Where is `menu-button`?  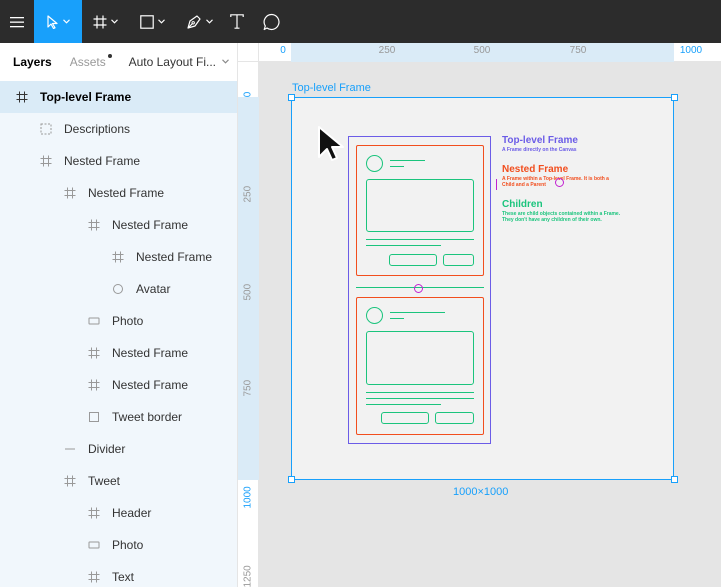
menu-button is located at coordinates (17, 21).